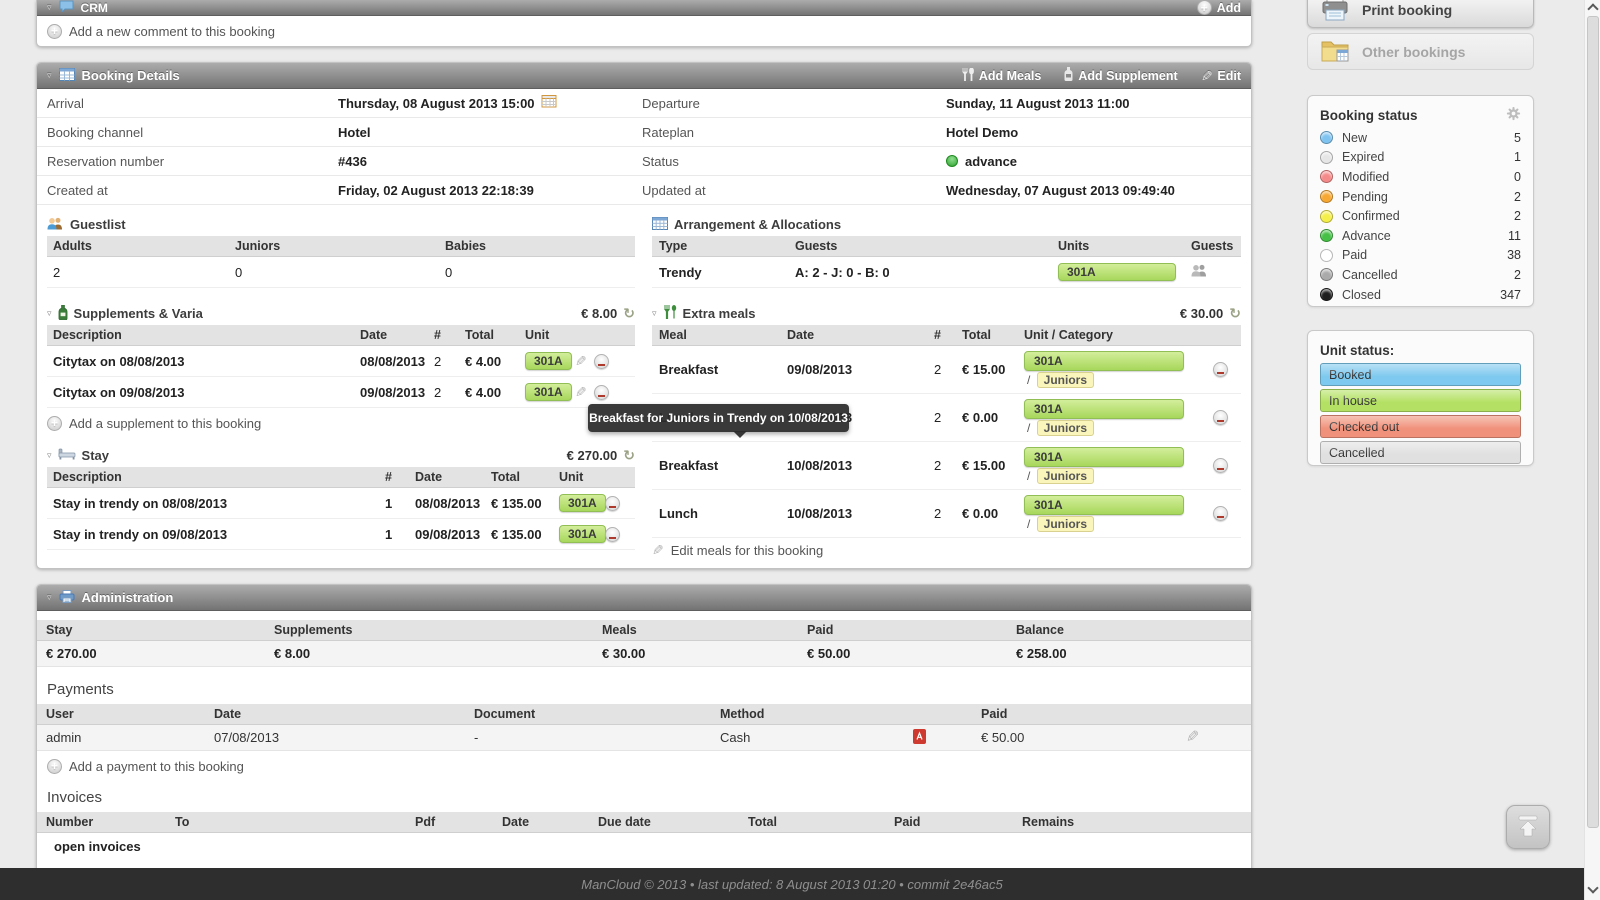 This screenshot has width=1600, height=900. I want to click on field-label: Status, so click(660, 161).